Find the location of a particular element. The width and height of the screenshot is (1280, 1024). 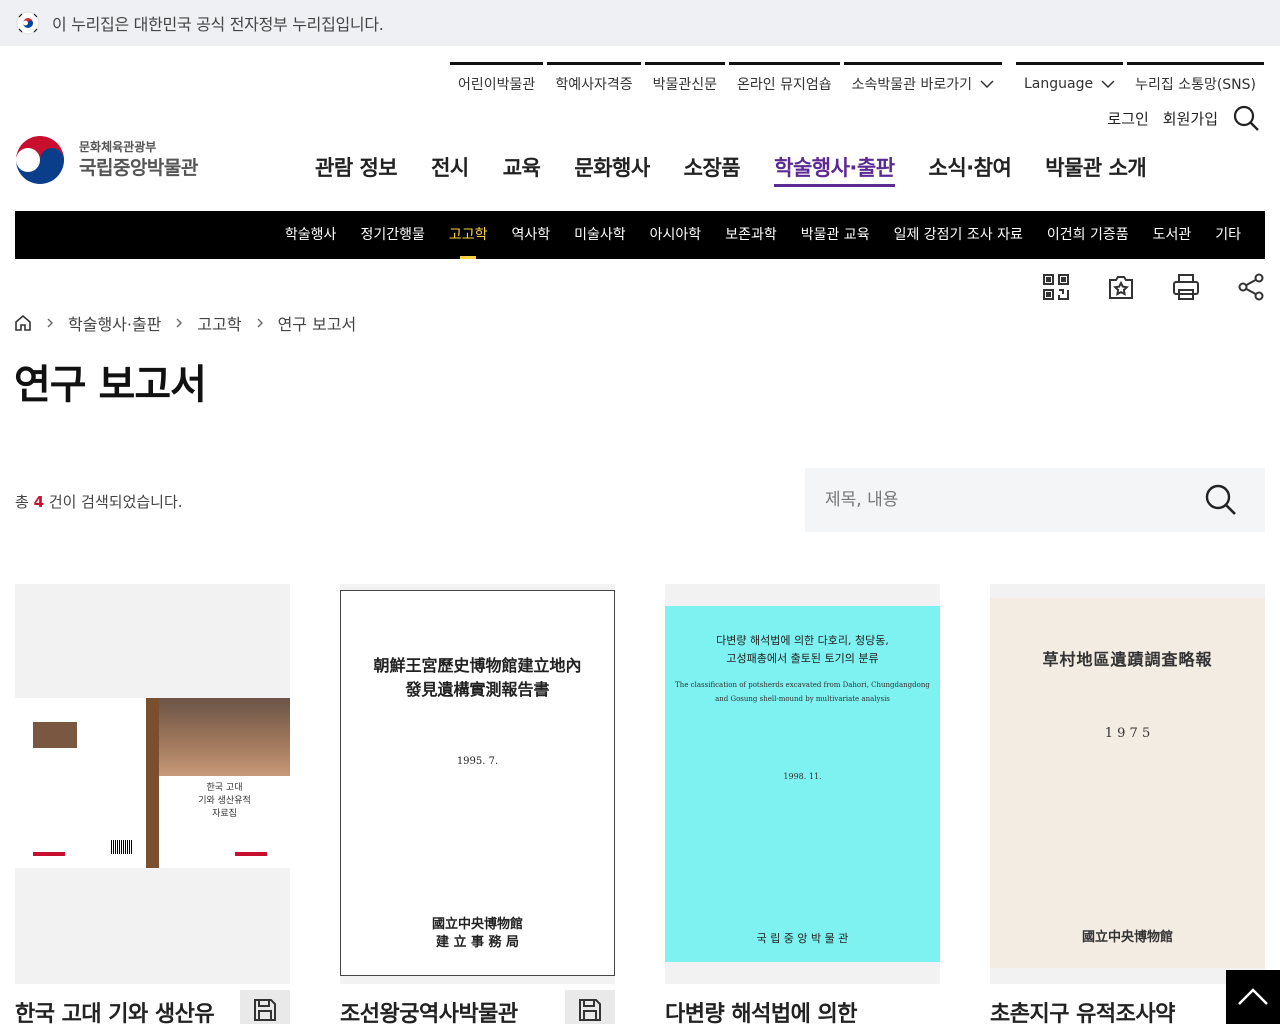

main-nav-label: 문화행사 is located at coordinates (612, 168).